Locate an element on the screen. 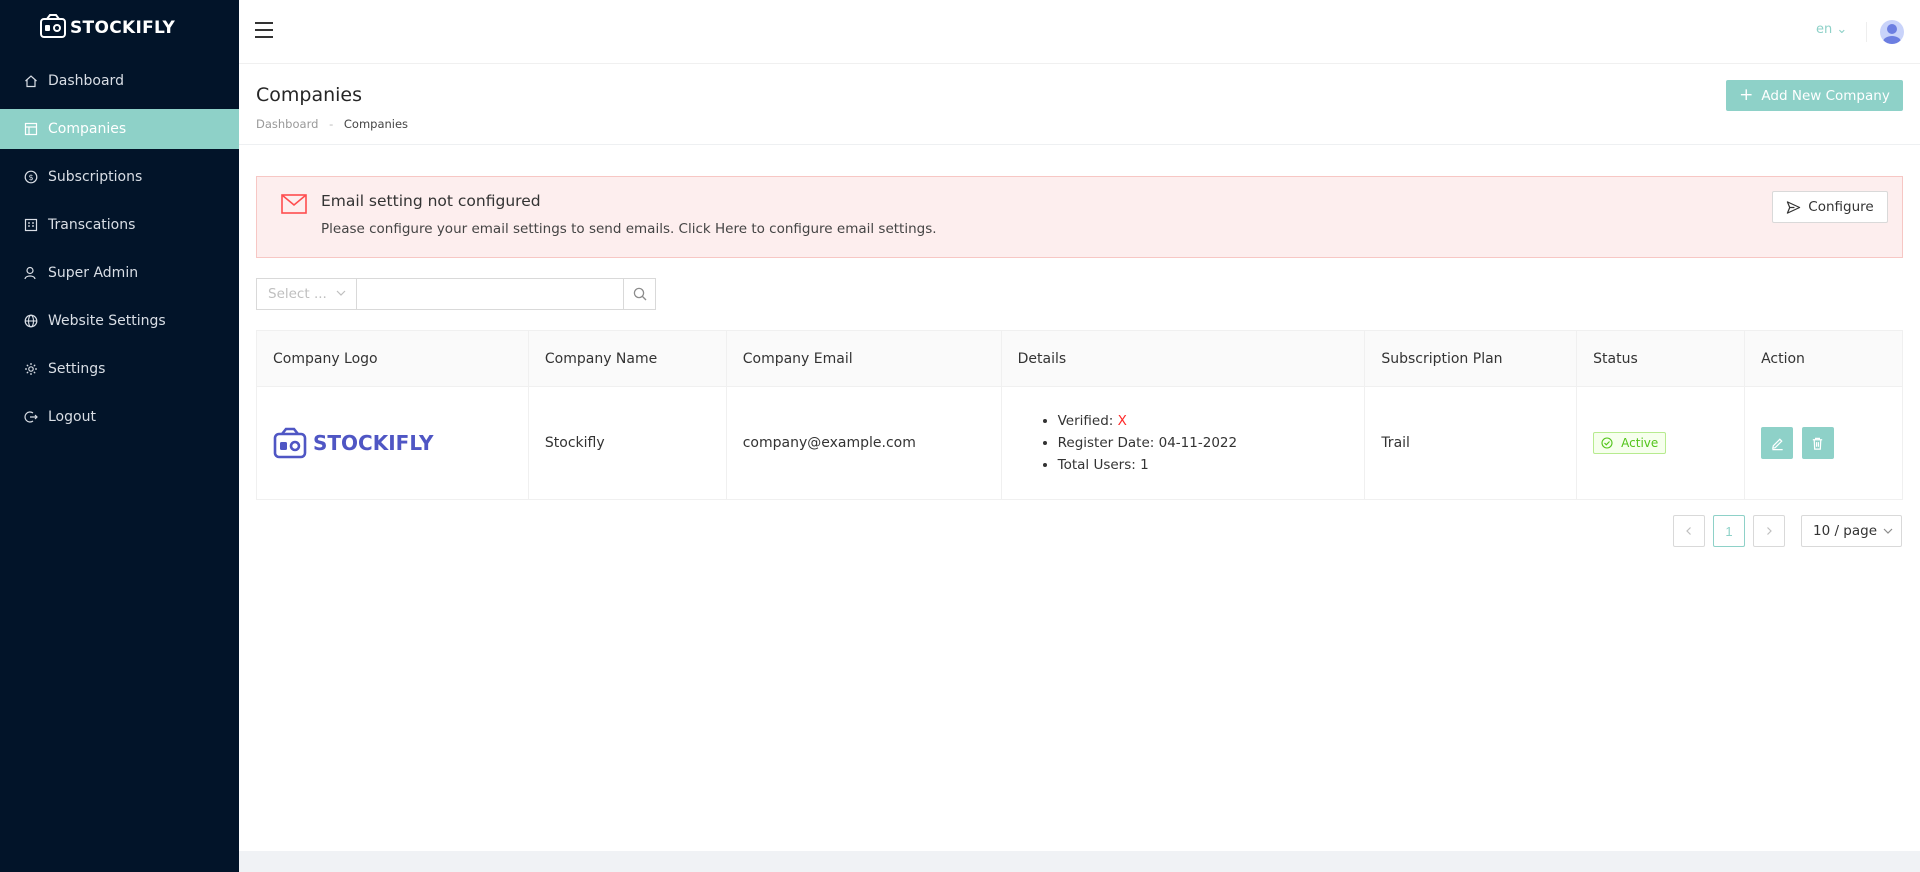 This screenshot has height=872, width=1920. company-logo-text: STOCKIFLY is located at coordinates (373, 443).